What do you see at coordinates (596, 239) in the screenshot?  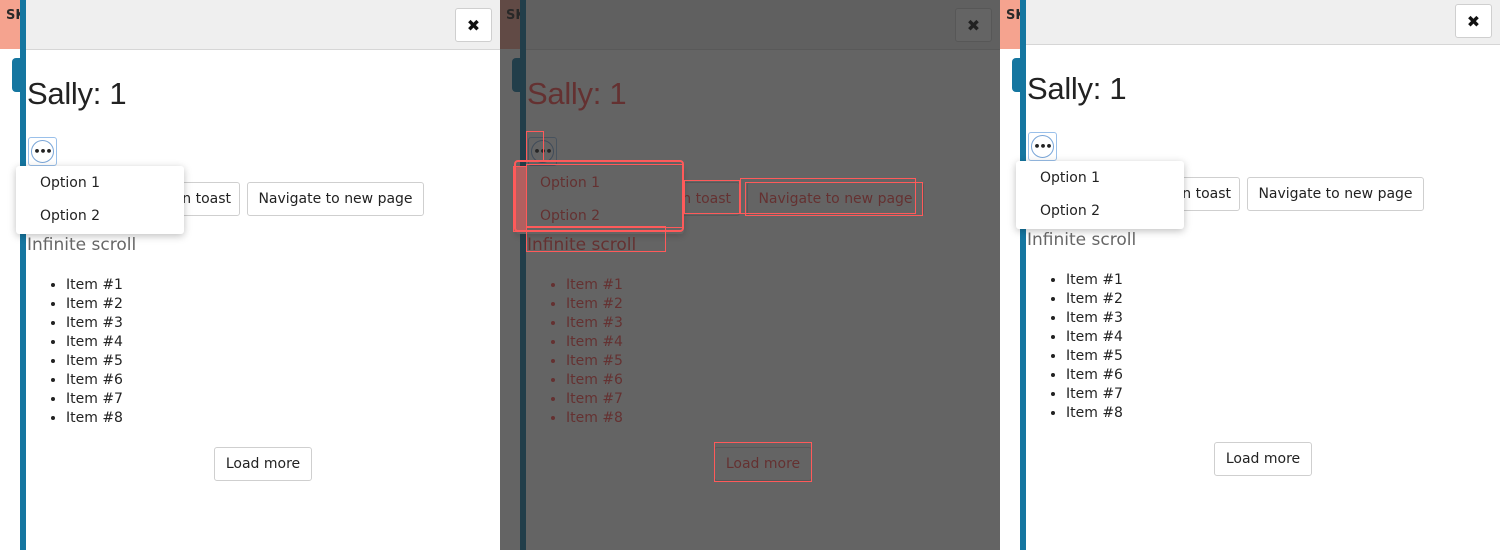 I see `highlight-subtitle` at bounding box center [596, 239].